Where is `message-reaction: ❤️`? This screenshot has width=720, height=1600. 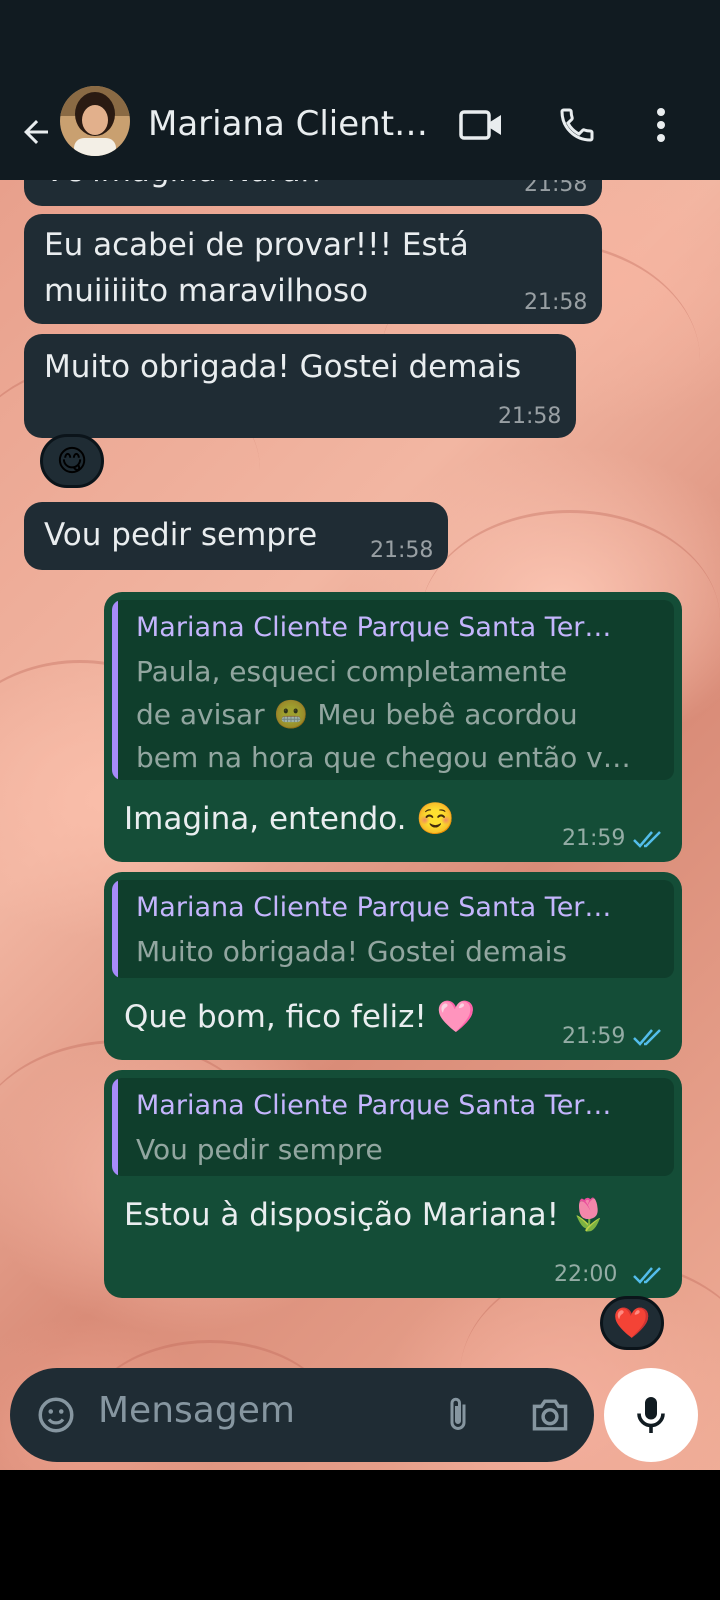 message-reaction: ❤️ is located at coordinates (632, 1323).